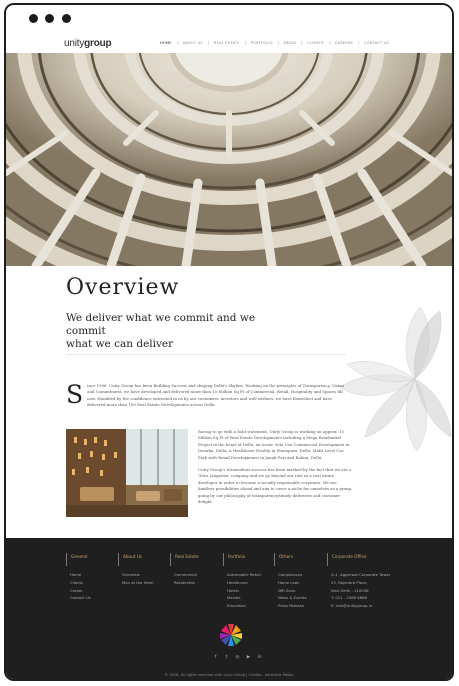 The height and width of the screenshot is (686, 459). I want to click on nav-item-real-estate: REAL ESTATE, so click(227, 43).